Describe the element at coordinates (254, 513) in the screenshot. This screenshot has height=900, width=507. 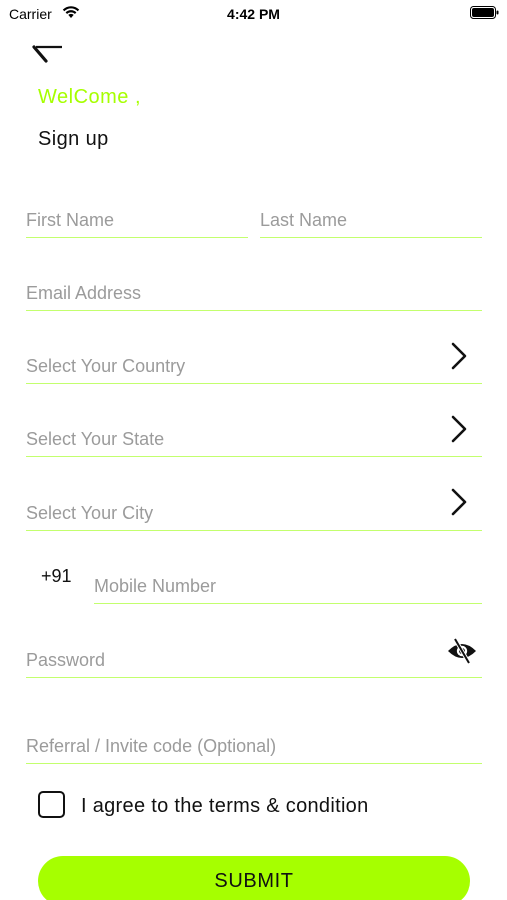
I see `city-select` at that location.